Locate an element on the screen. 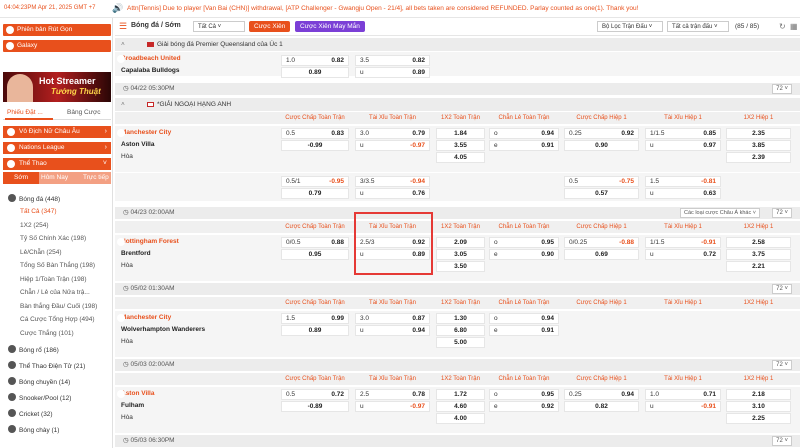 The height and width of the screenshot is (448, 800). sidebar-item-1: Tất Cả (347) is located at coordinates (38, 212).